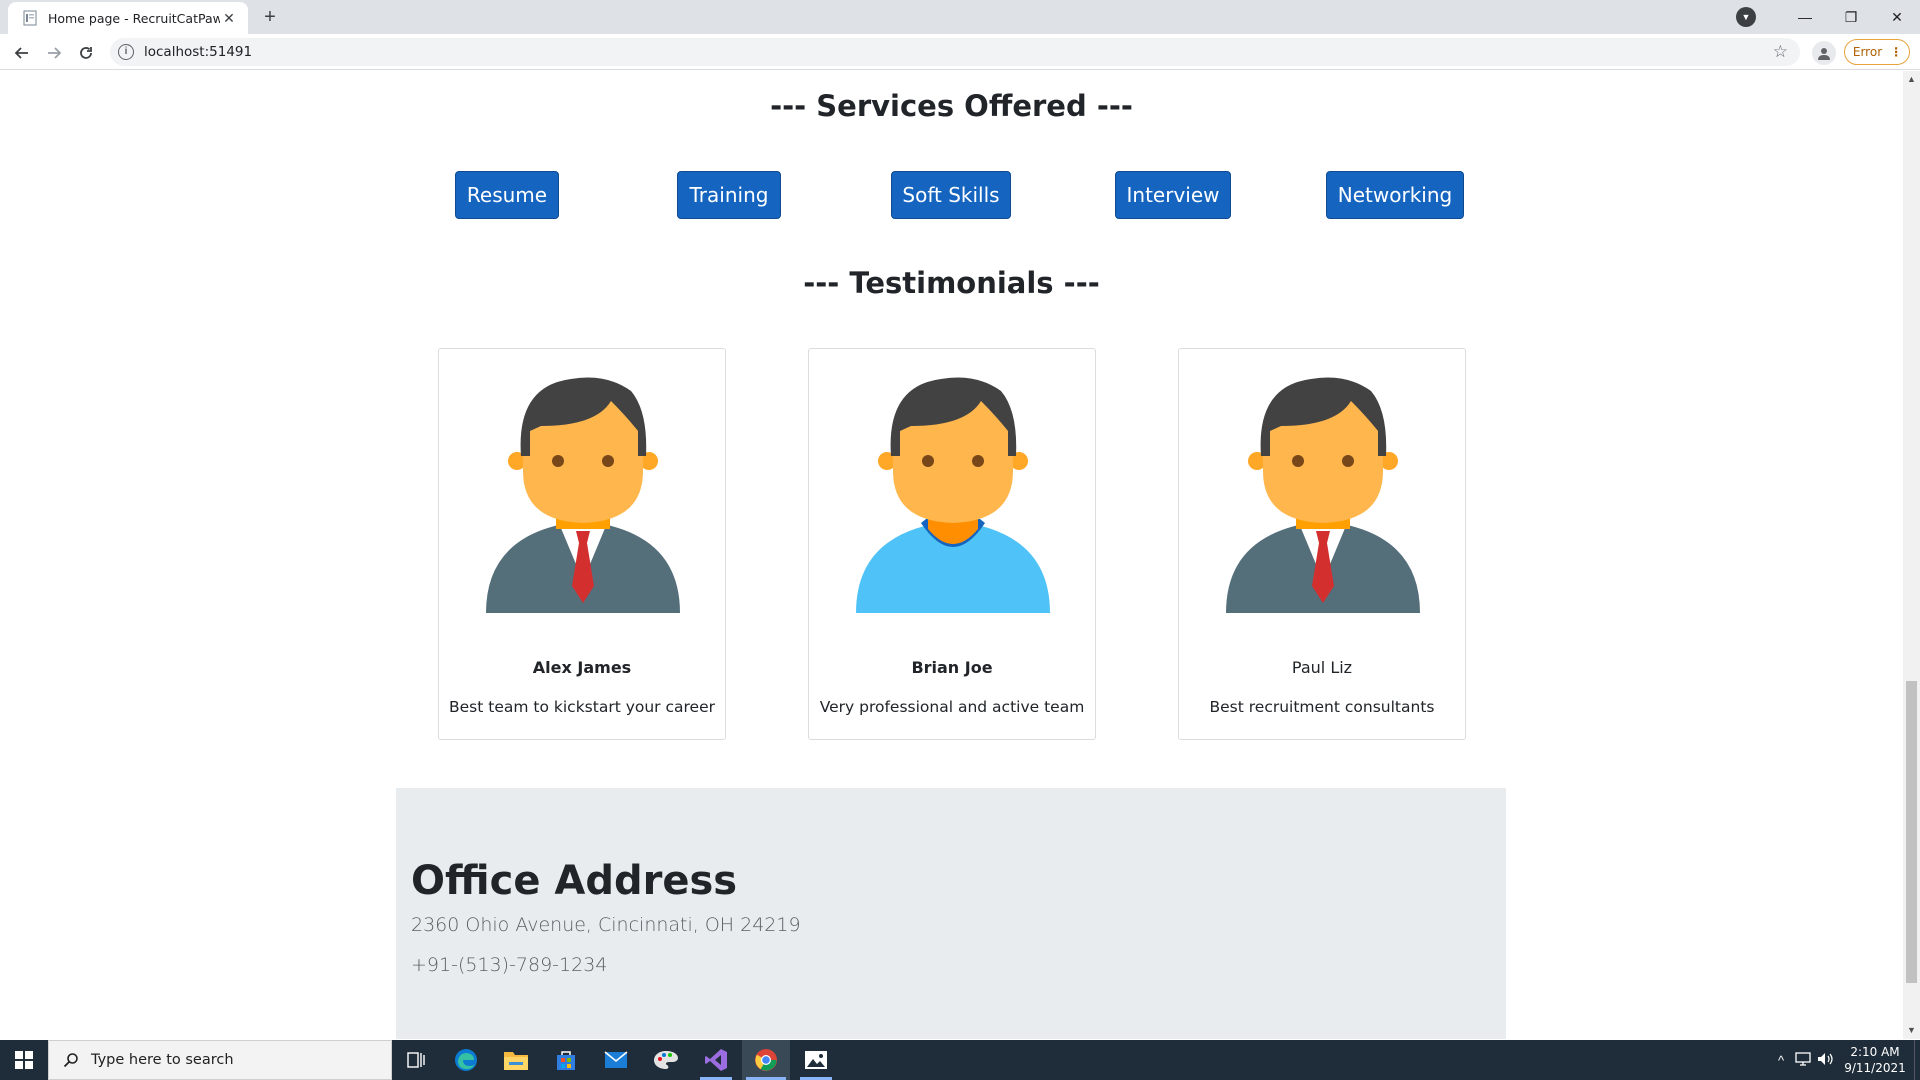 The width and height of the screenshot is (1920, 1080). I want to click on windows-logo-icon, so click(24, 1060).